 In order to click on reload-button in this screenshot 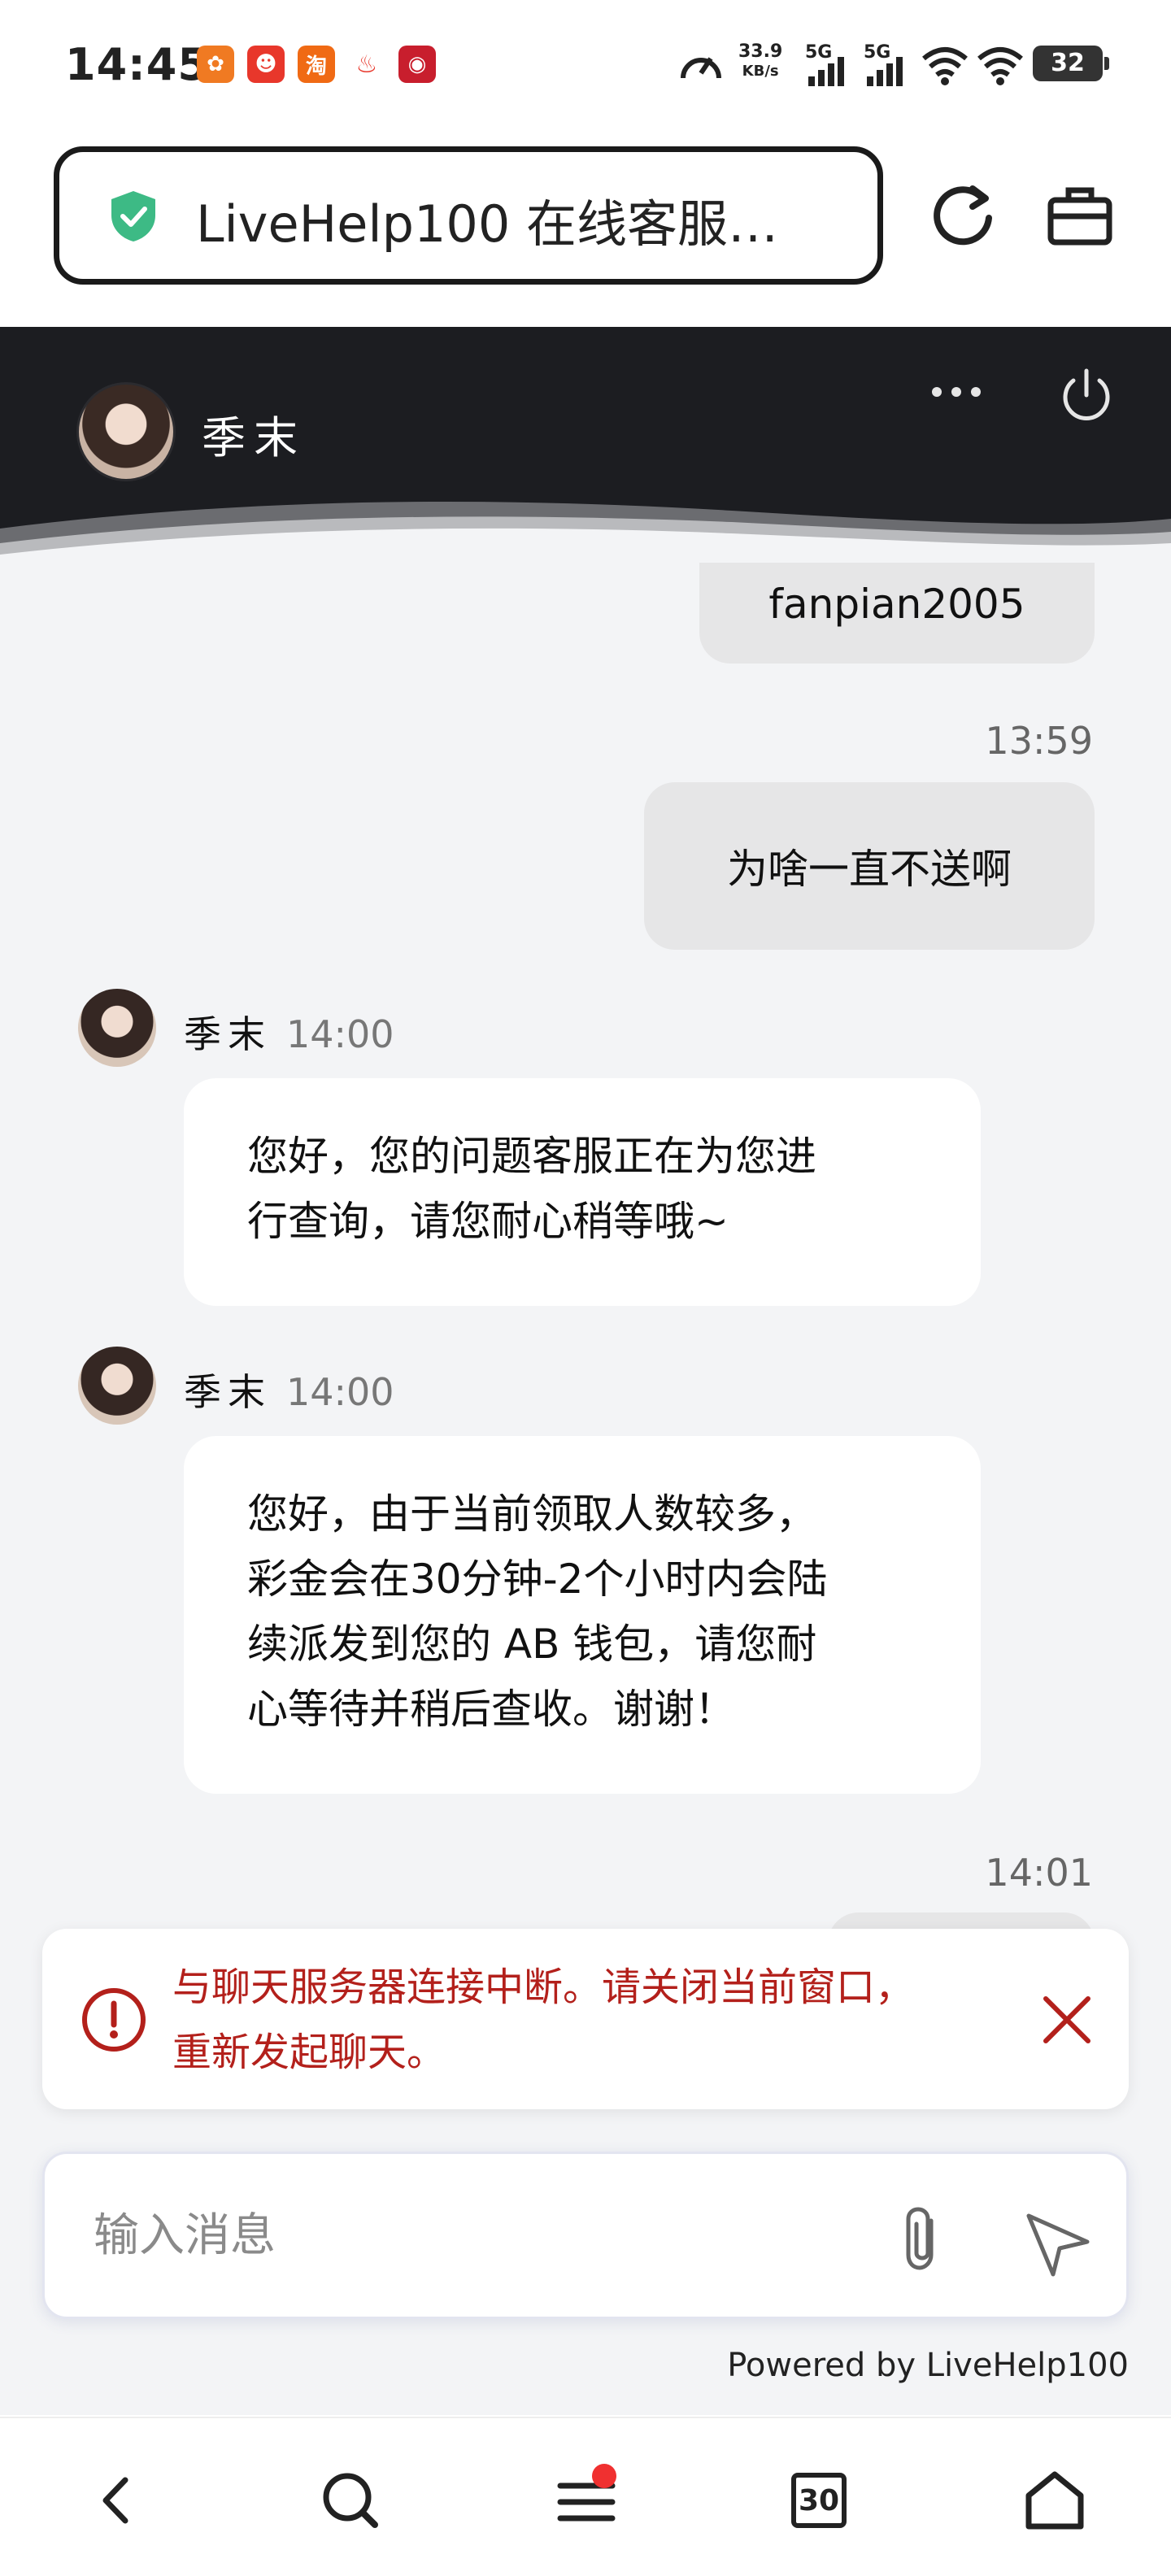, I will do `click(963, 215)`.